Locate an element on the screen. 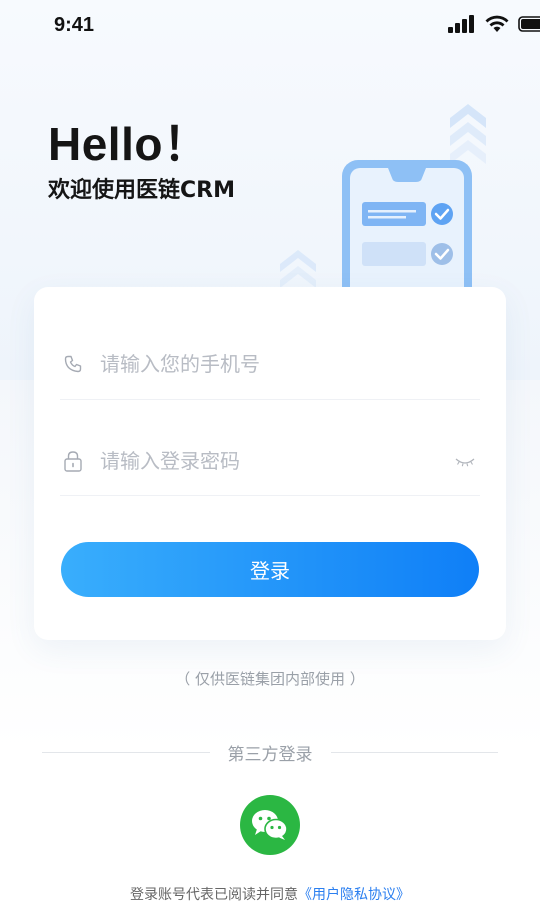 The image size is (540, 910). third-party-divider: 第三方登录 is located at coordinates (270, 752).